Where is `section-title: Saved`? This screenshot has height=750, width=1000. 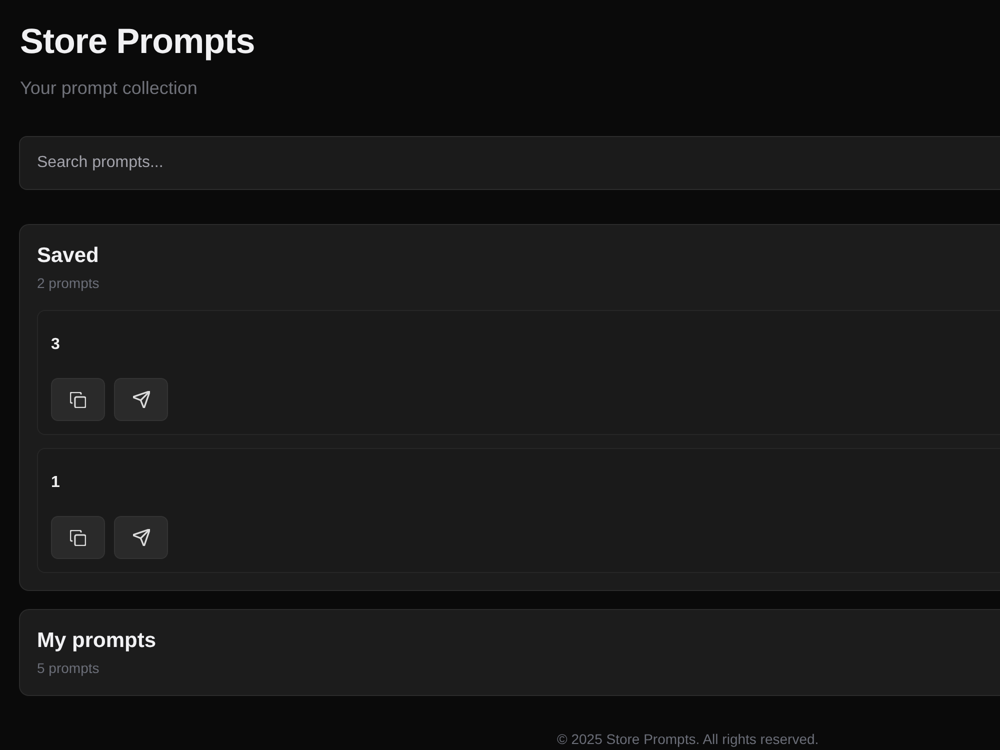
section-title: Saved is located at coordinates (68, 256).